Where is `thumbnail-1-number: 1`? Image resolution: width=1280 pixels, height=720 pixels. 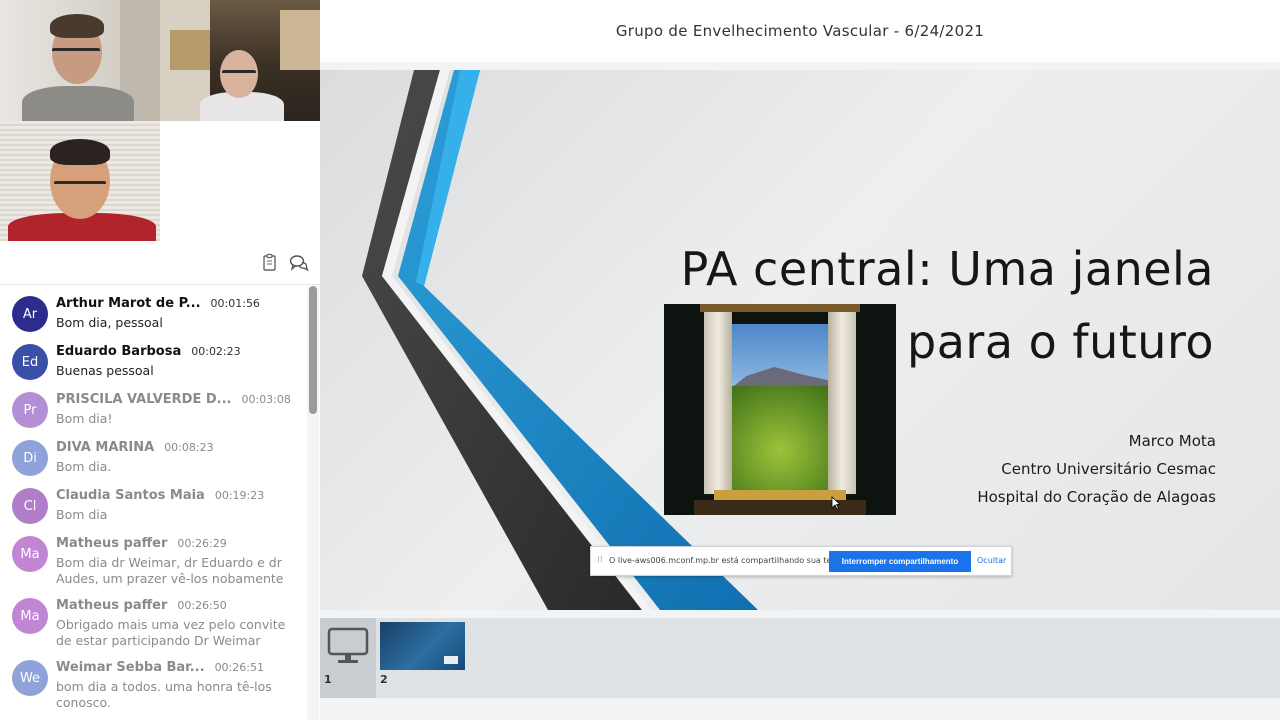
thumbnail-1-number: 1 is located at coordinates (328, 679).